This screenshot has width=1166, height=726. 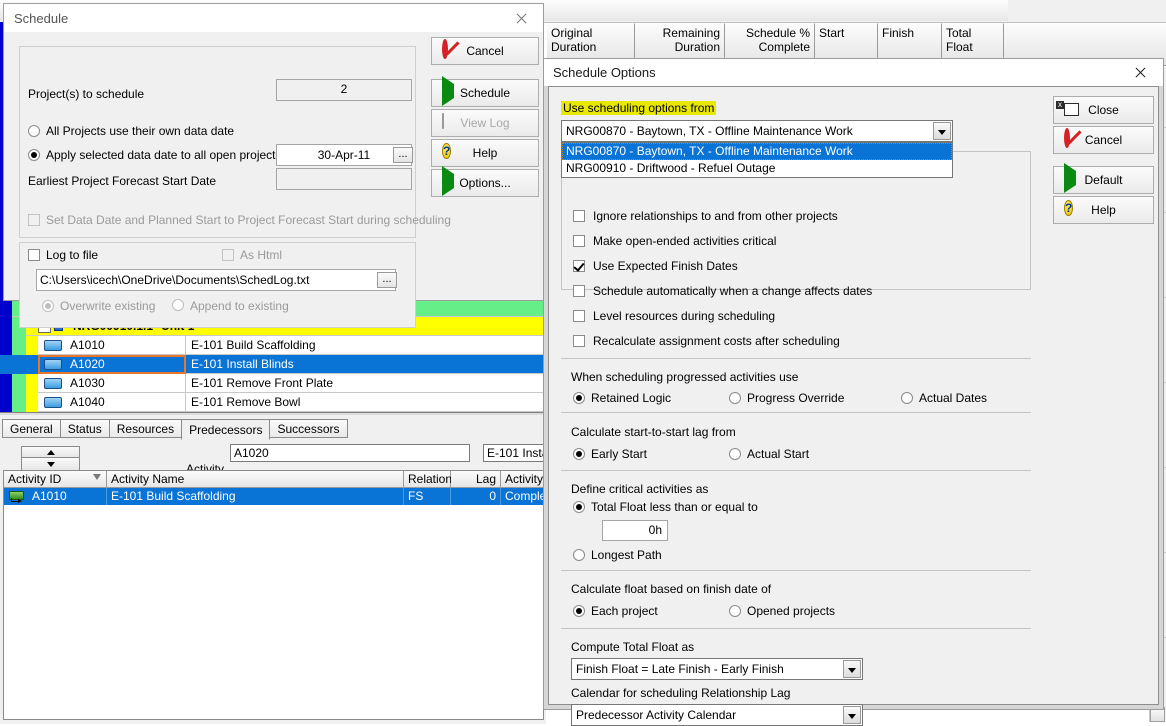 I want to click on col-label: Lag, so click(x=485, y=479).